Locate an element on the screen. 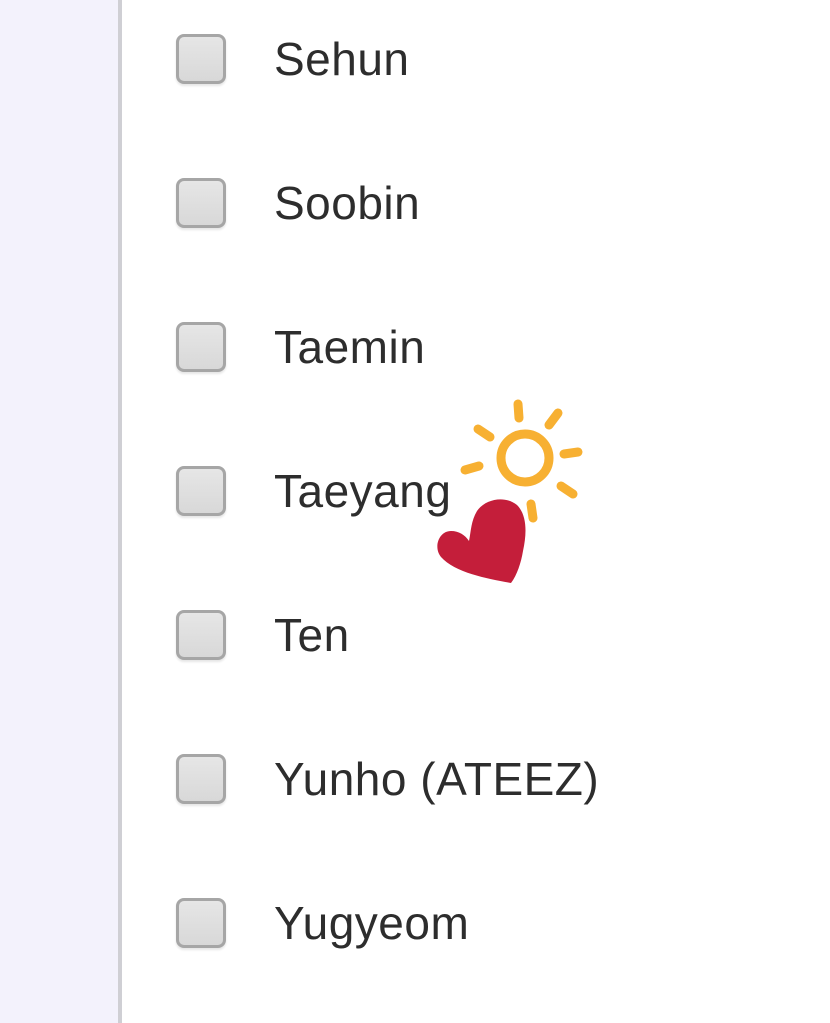 The width and height of the screenshot is (830, 1023). option-label: Taeyang is located at coordinates (363, 491).